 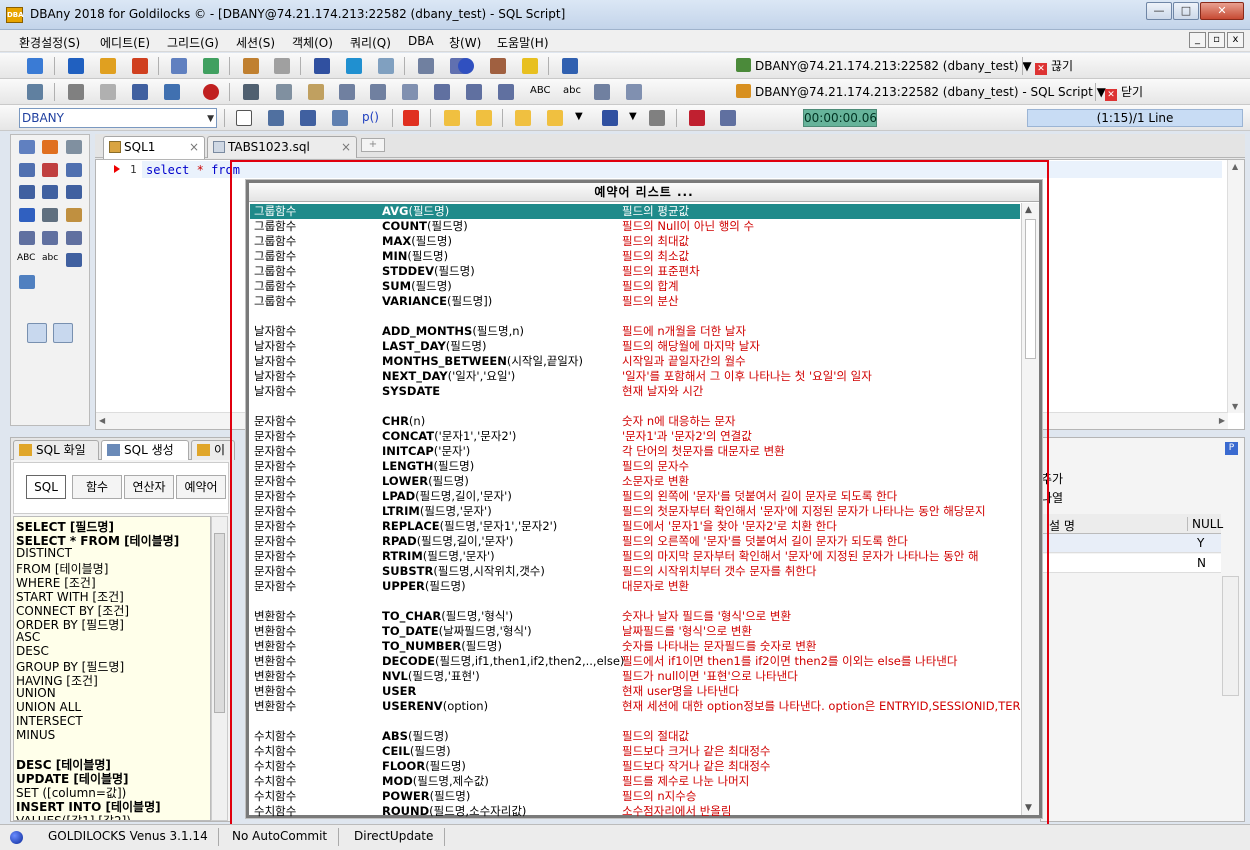 I want to click on font-icon, so click(x=74, y=260).